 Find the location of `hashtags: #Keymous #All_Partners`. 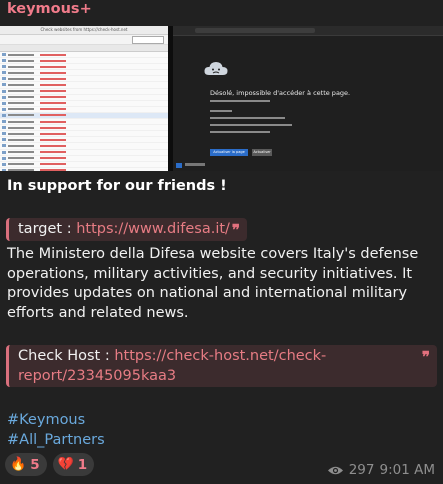

hashtags: #Keymous #All_Partners is located at coordinates (56, 430).